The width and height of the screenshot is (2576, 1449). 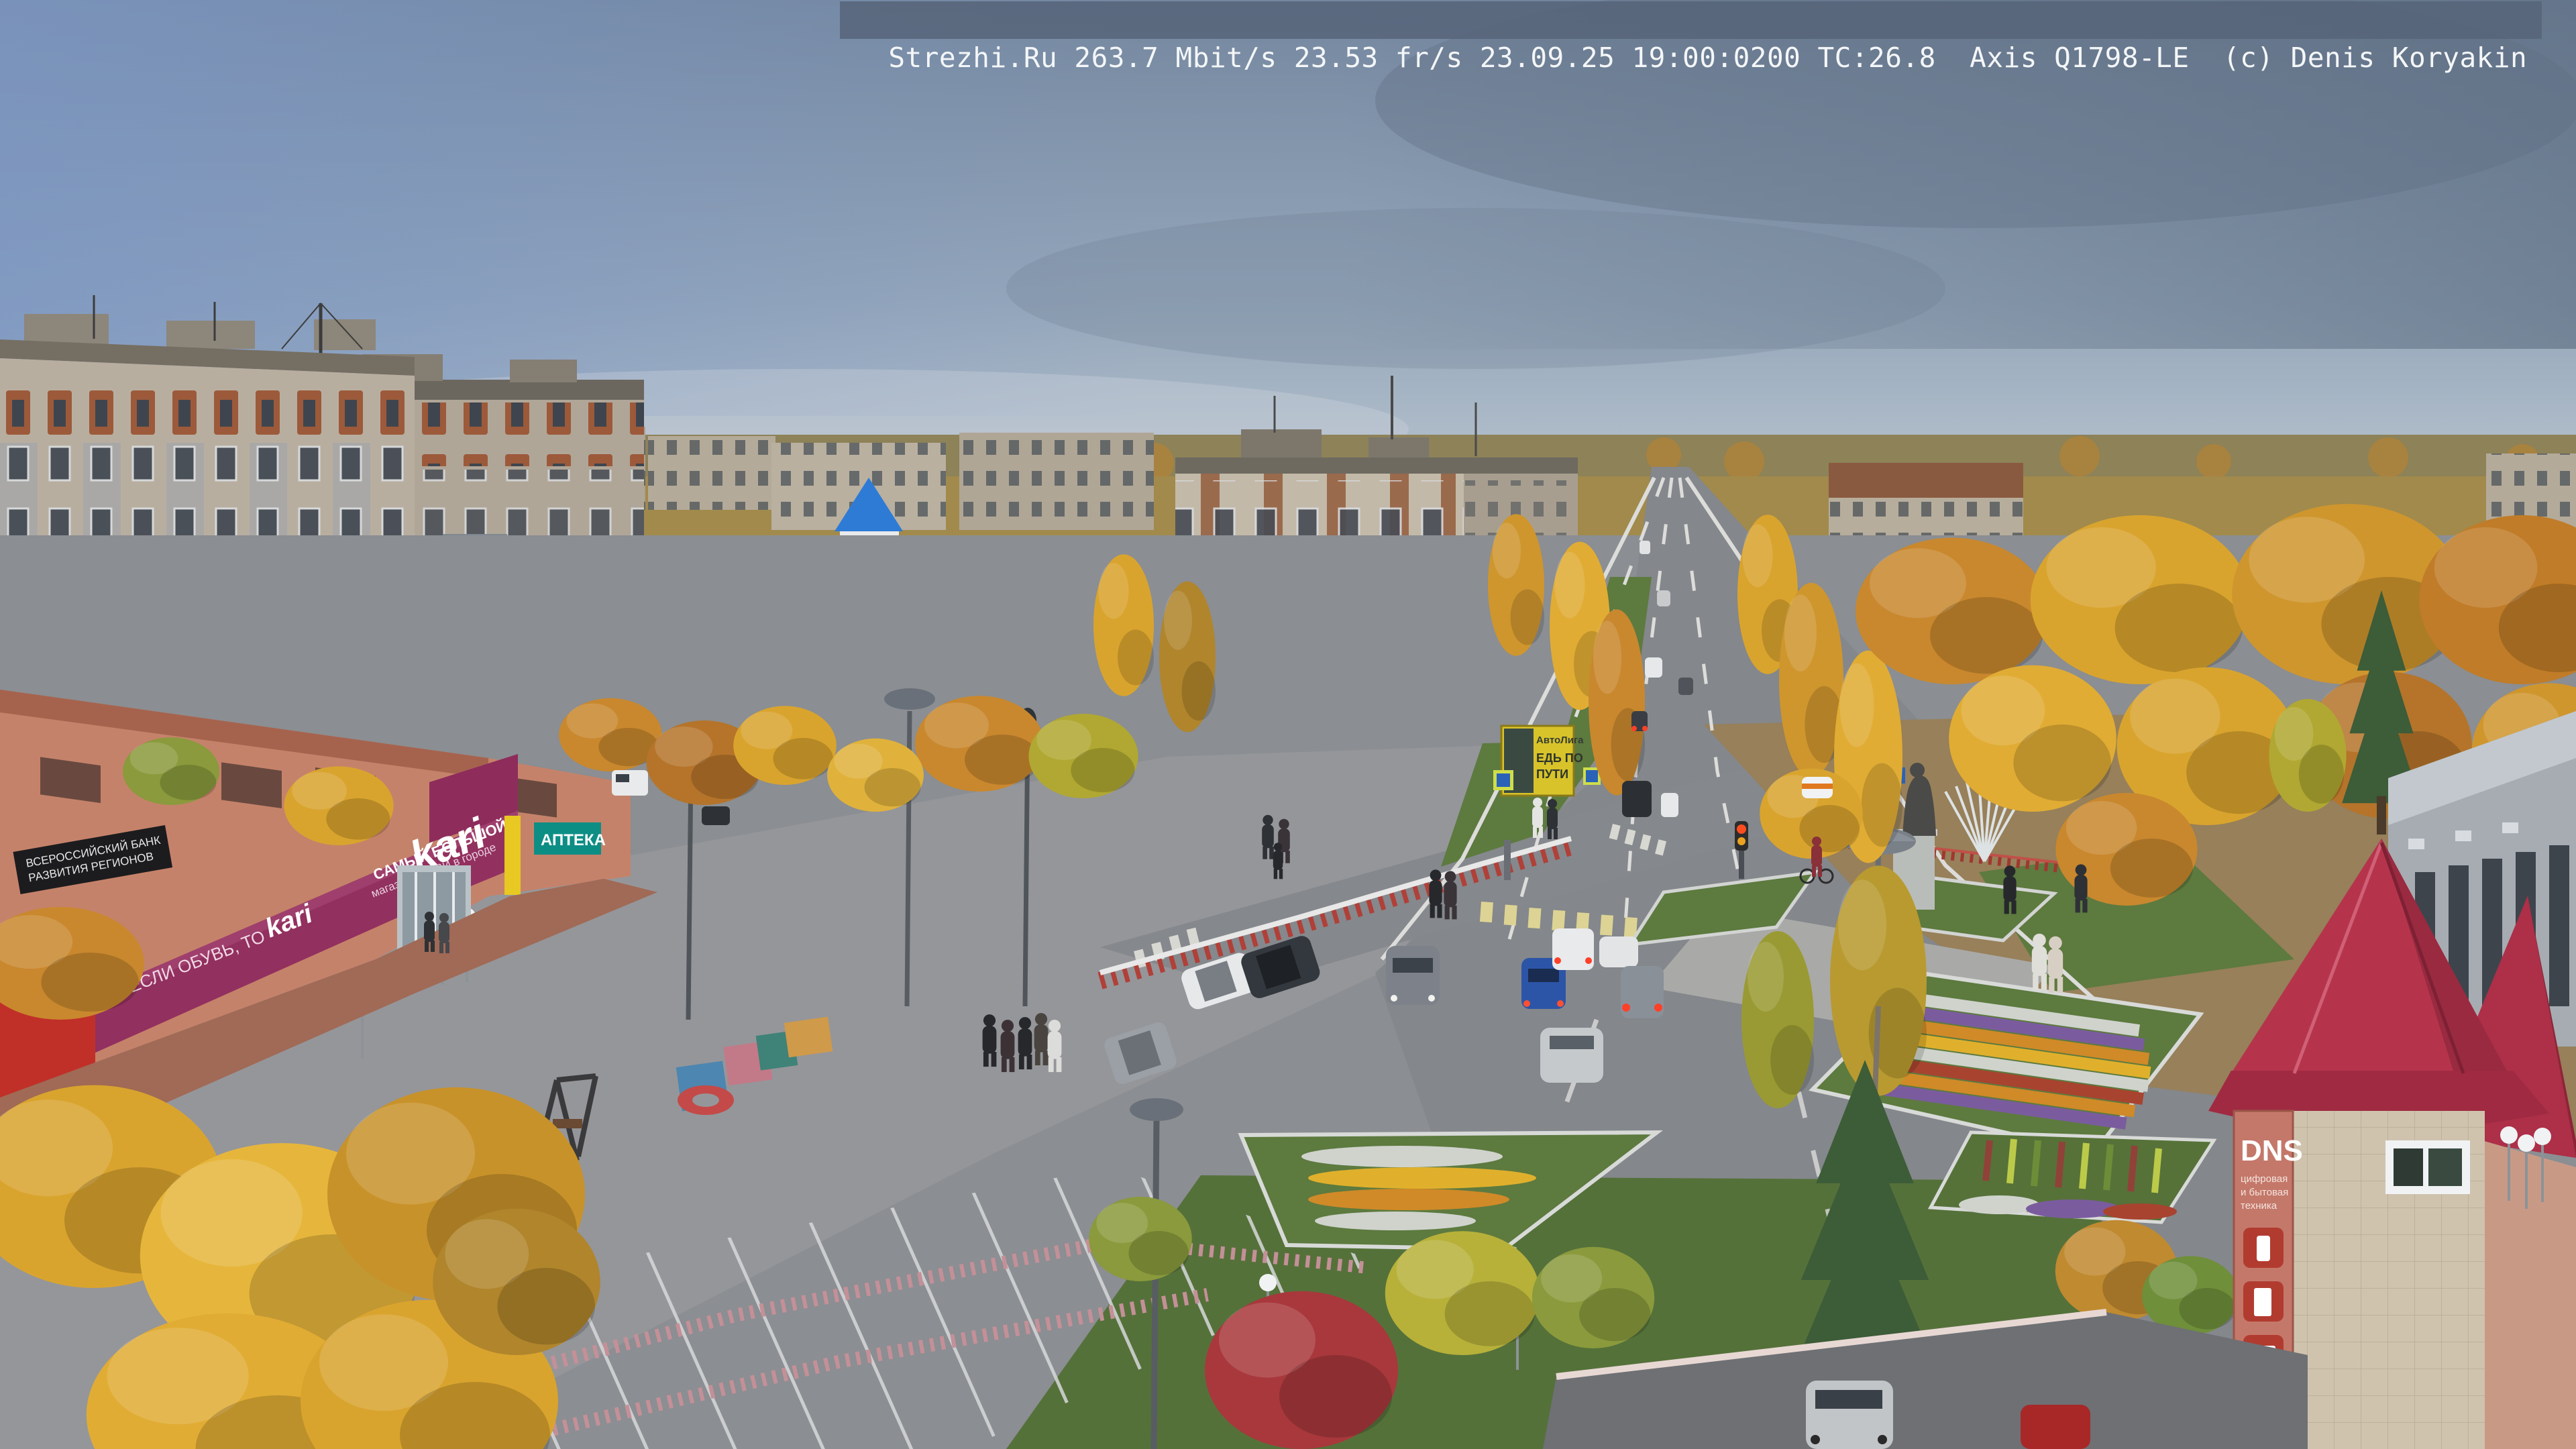 What do you see at coordinates (1573, 949) in the screenshot?
I see `white-suv-rear` at bounding box center [1573, 949].